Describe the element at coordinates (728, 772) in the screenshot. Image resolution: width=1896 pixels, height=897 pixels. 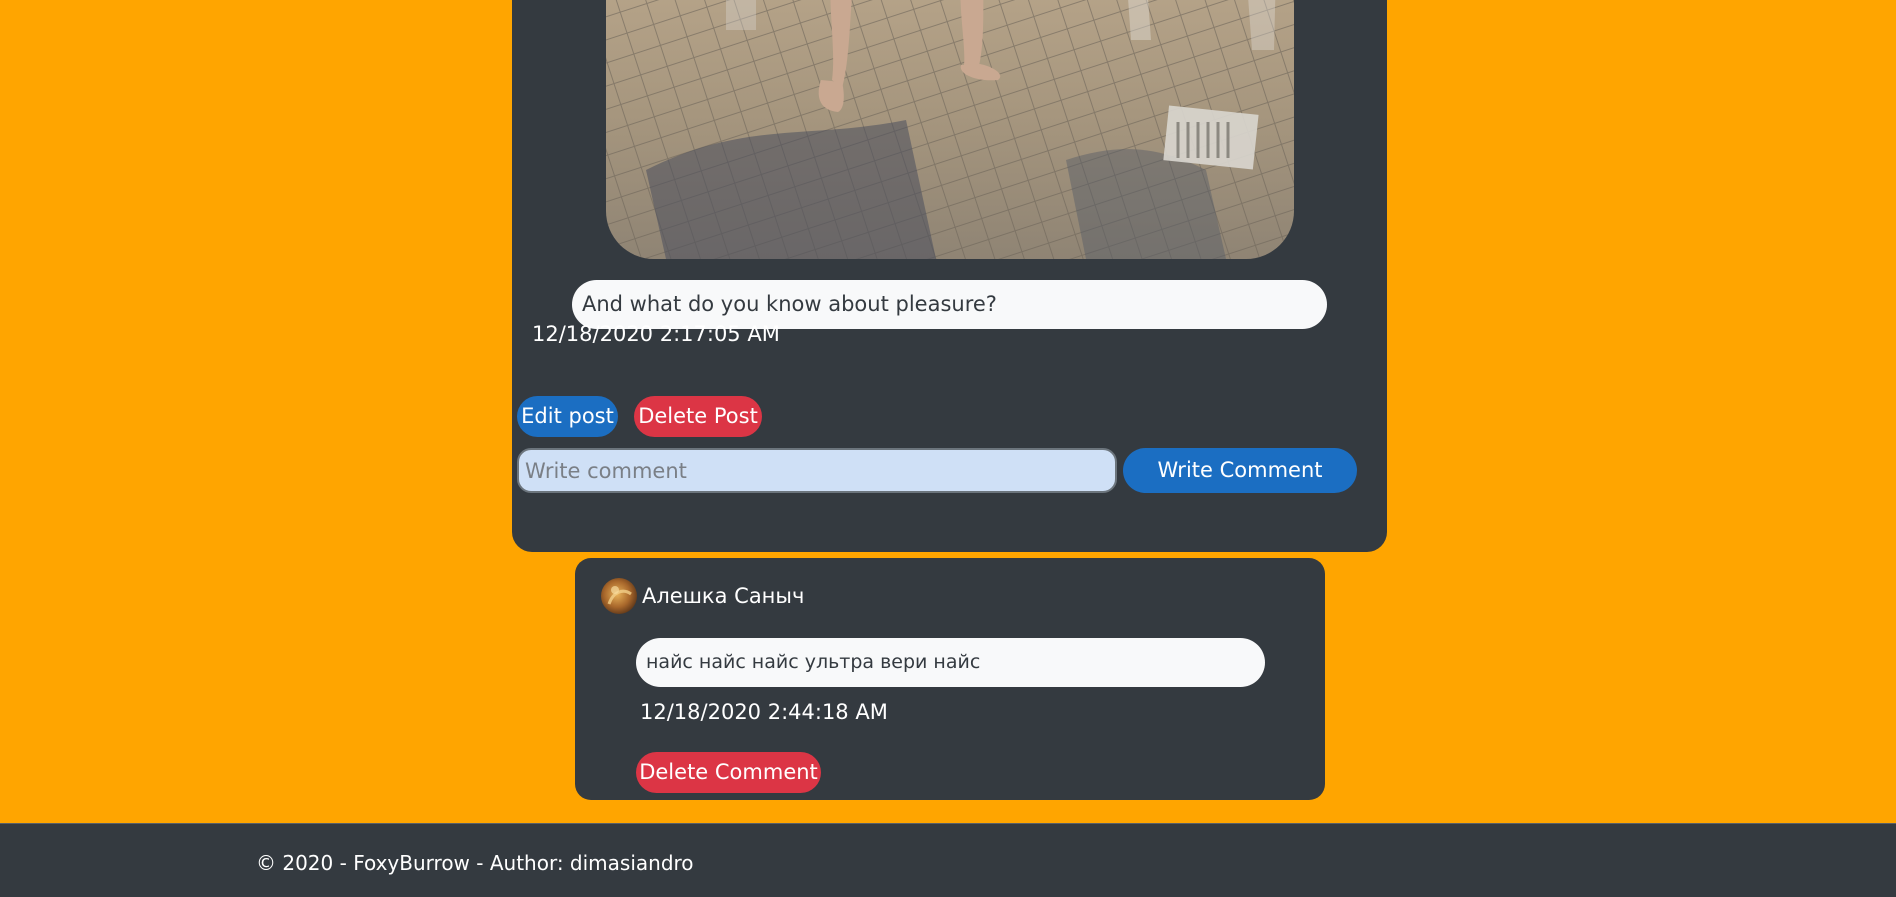
I see `delete-comment-button: Delete Comment` at that location.